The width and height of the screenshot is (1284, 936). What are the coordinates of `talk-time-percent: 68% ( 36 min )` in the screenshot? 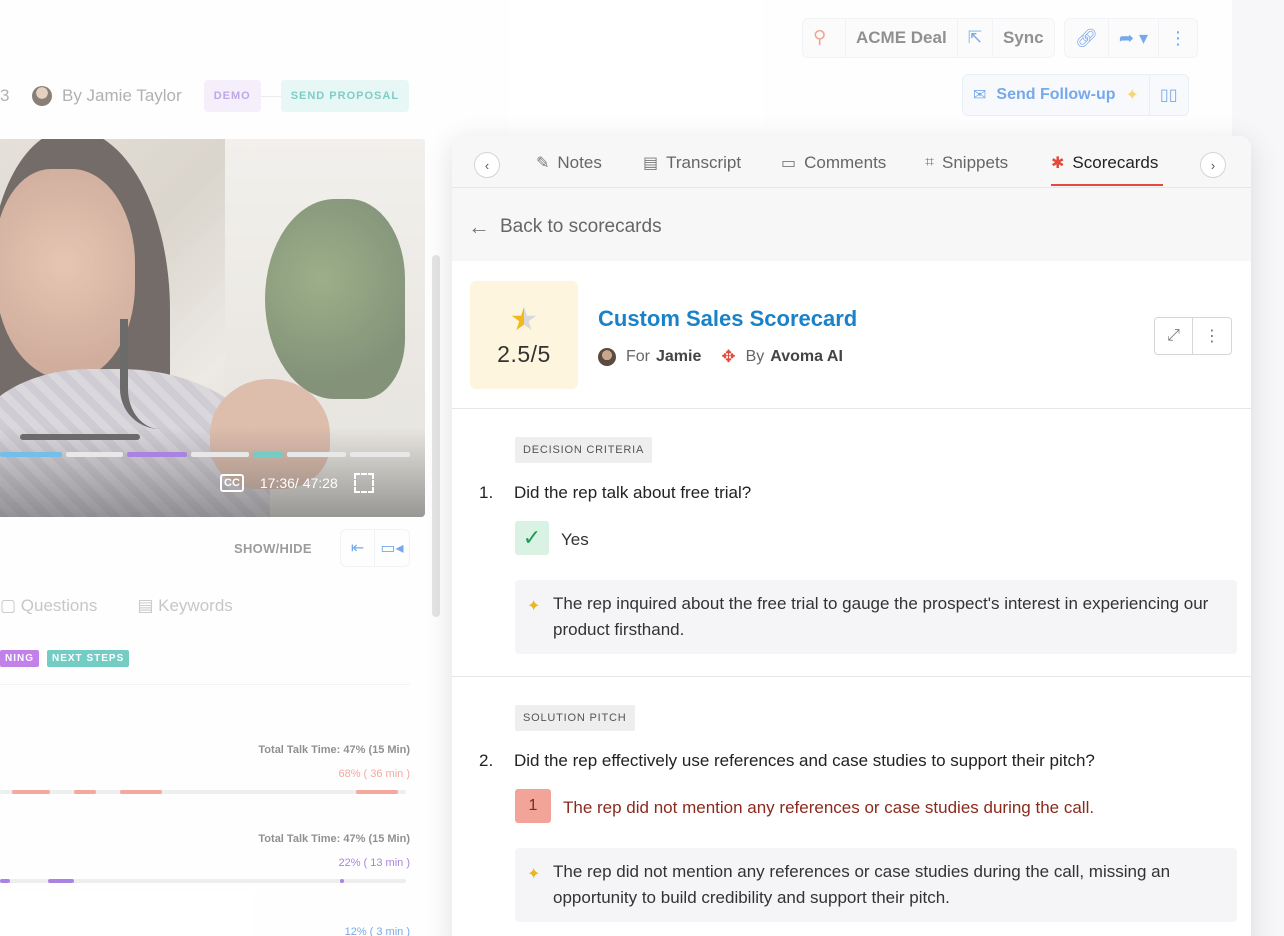 It's located at (374, 774).